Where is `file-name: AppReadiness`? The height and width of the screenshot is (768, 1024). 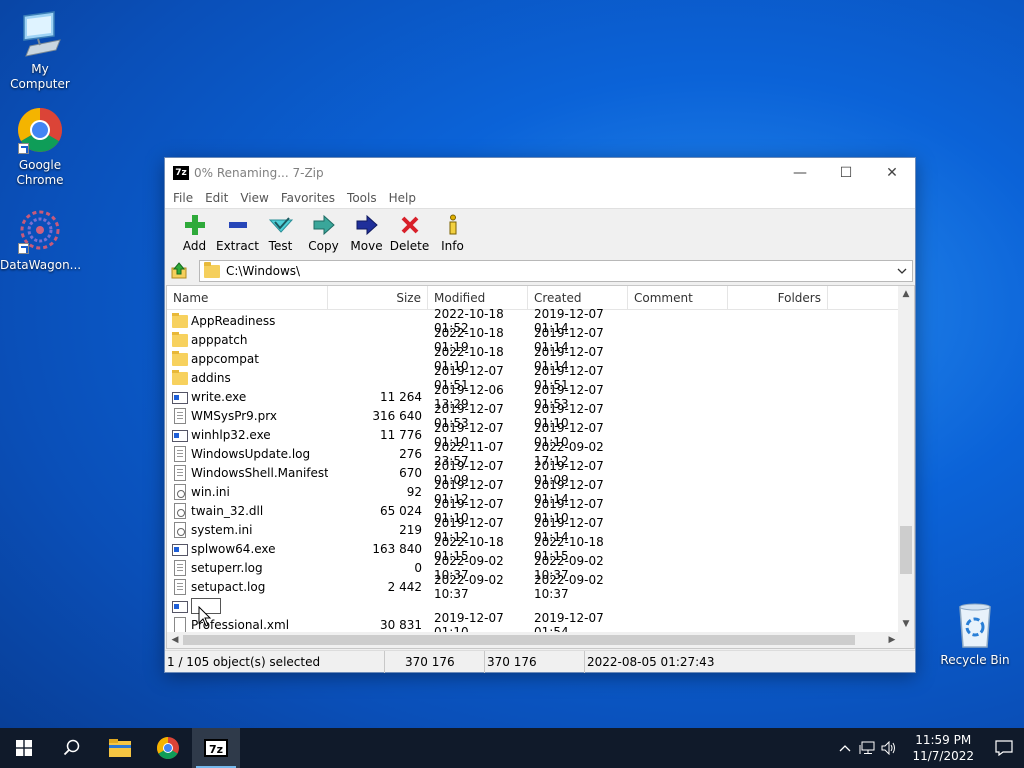
file-name: AppReadiness is located at coordinates (233, 320).